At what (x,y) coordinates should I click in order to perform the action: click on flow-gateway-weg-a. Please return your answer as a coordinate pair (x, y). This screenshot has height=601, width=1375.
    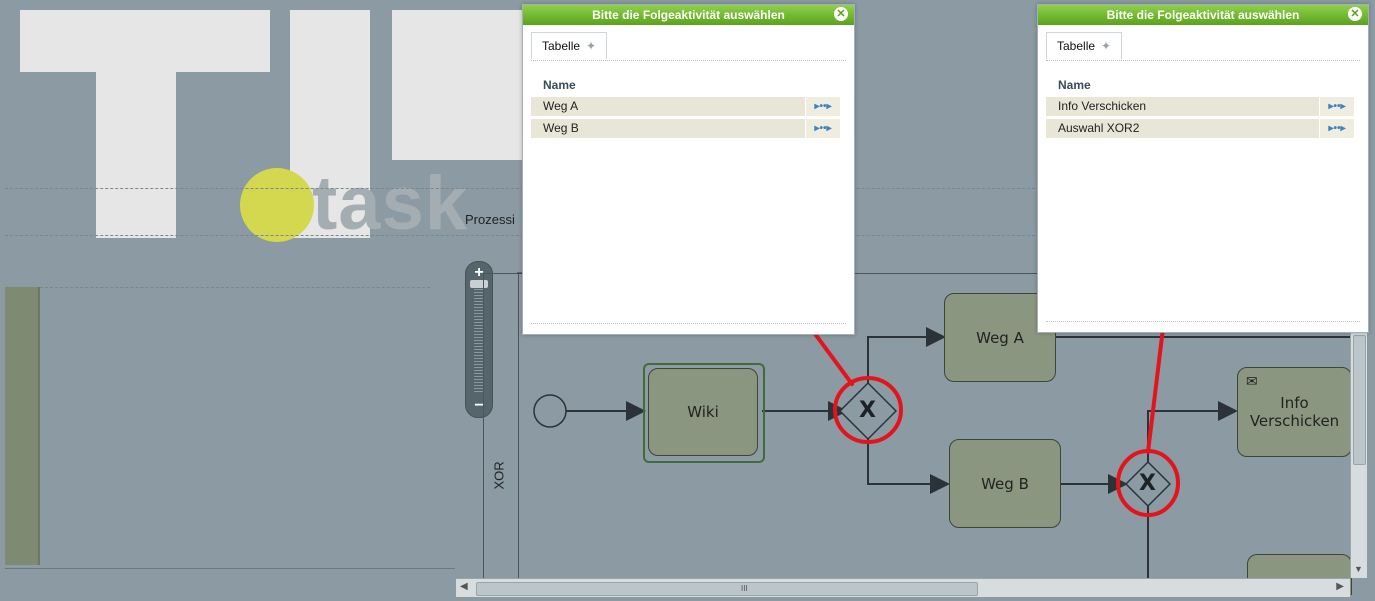
    Looking at the image, I should click on (906, 355).